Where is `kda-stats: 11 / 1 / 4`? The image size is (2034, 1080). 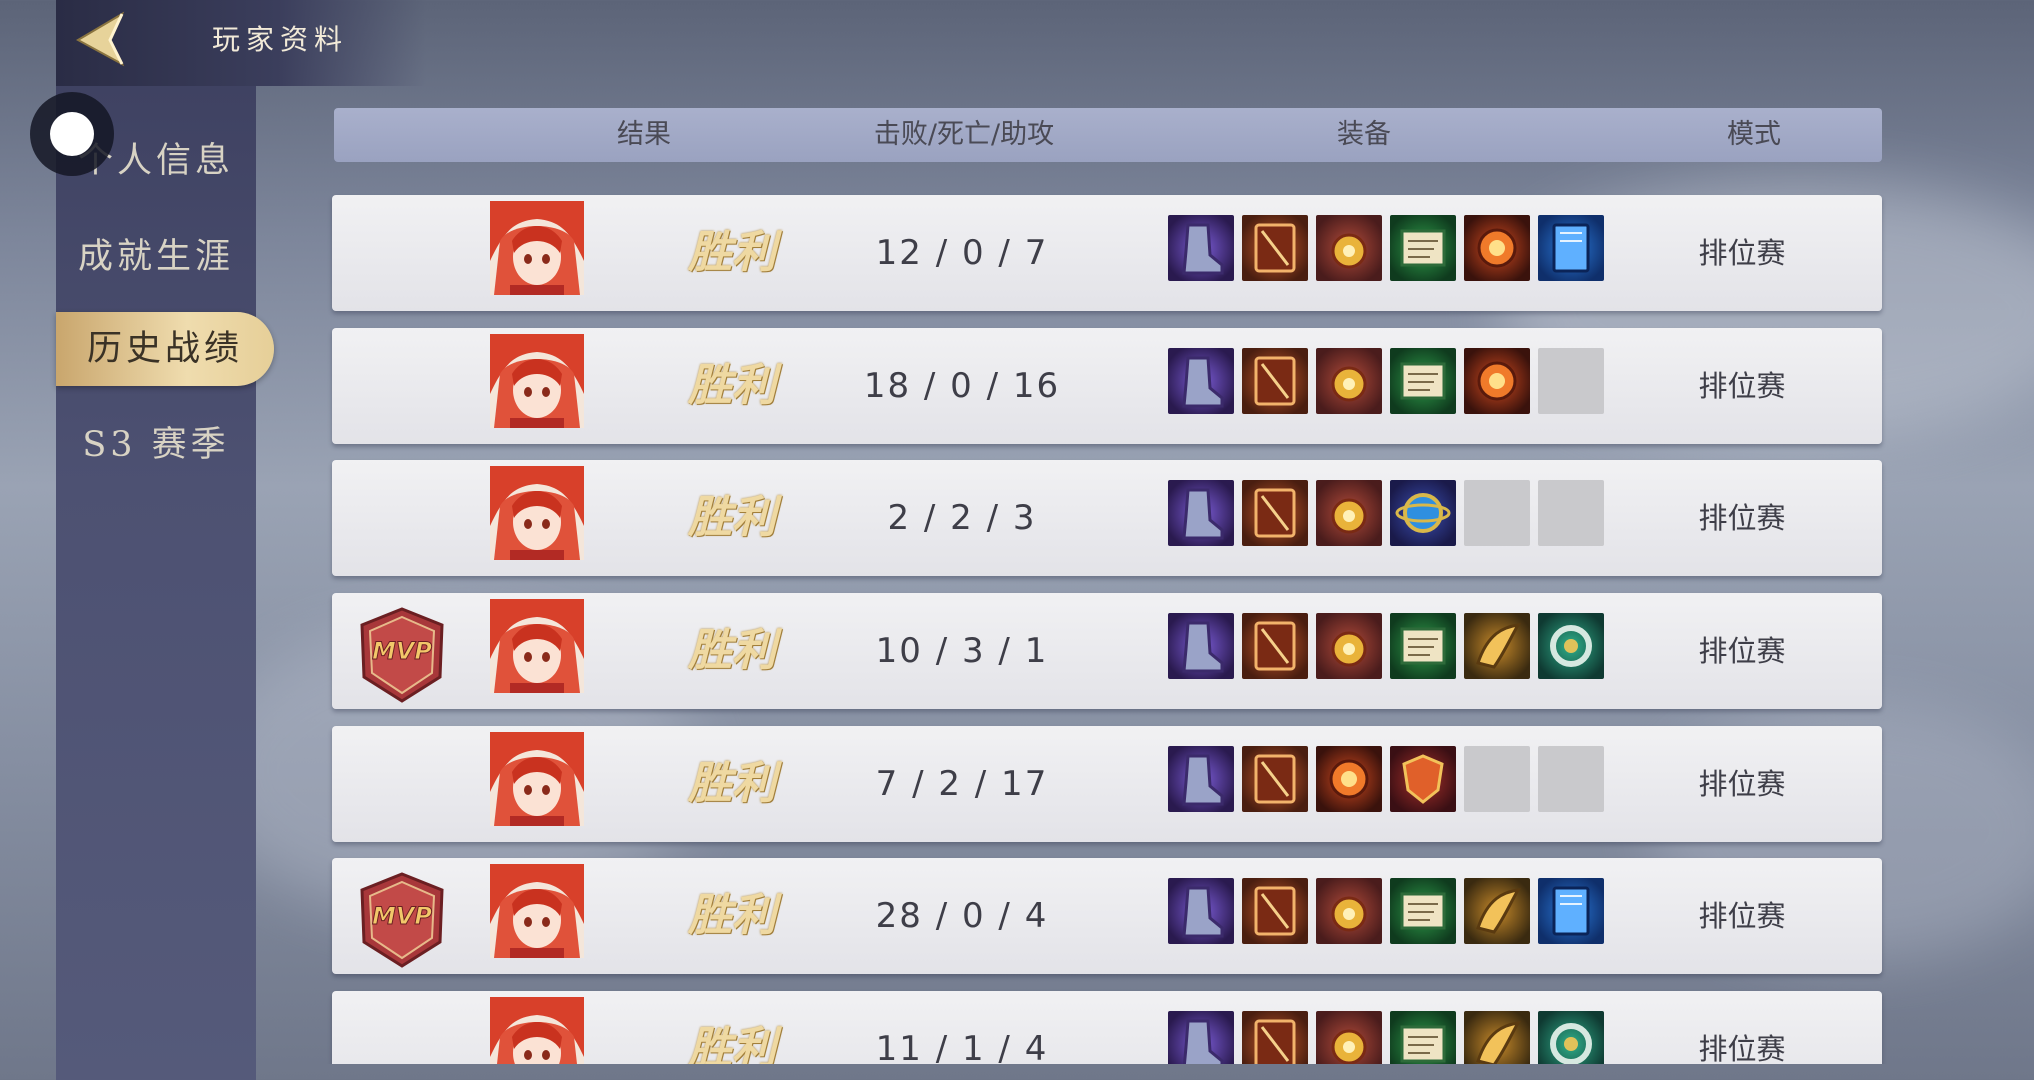
kda-stats: 11 / 1 / 4 is located at coordinates (962, 1046).